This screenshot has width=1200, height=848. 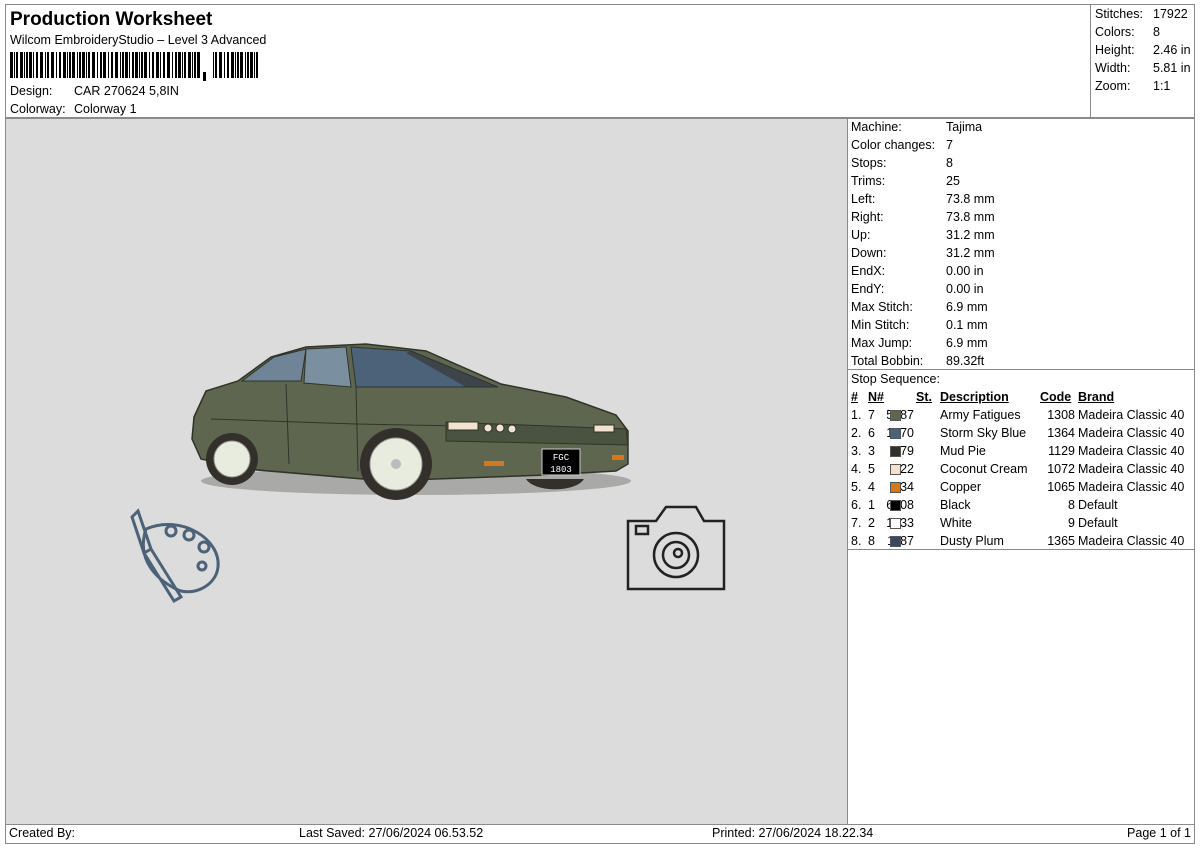 I want to click on cell-n: 3, so click(x=871, y=451).